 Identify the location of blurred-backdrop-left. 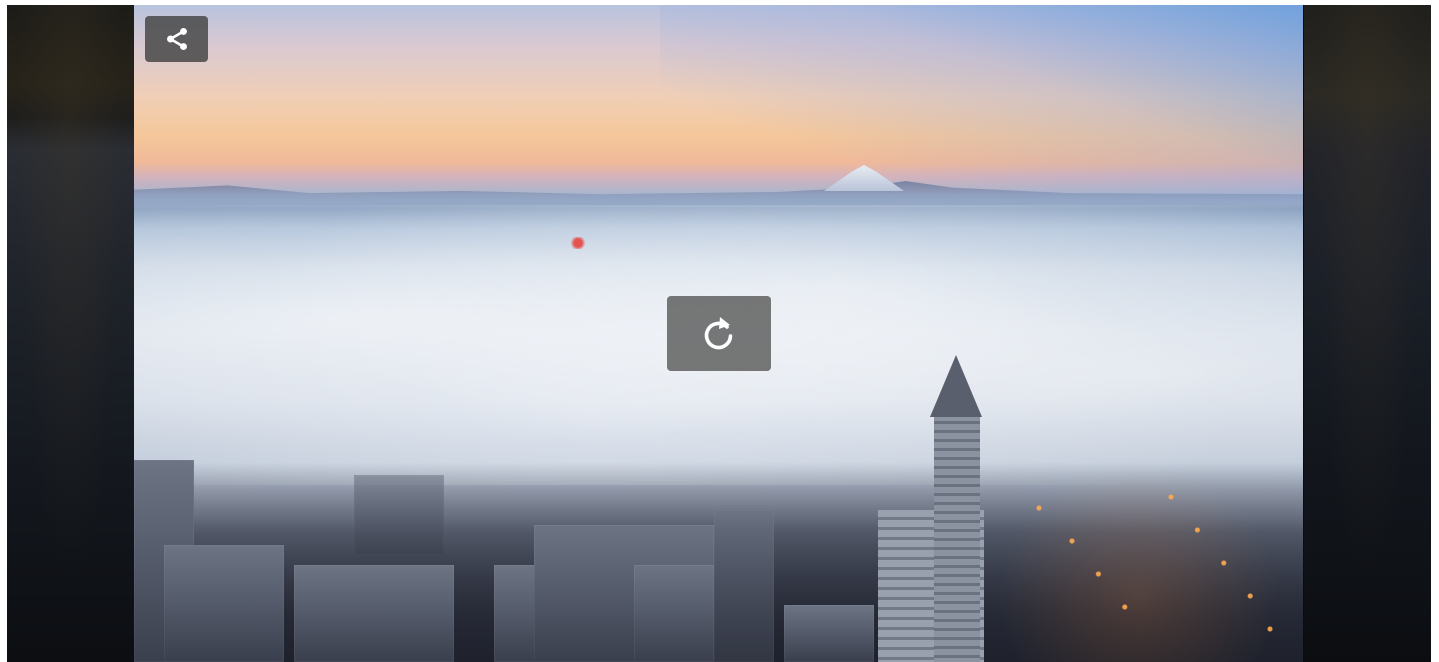
(70, 333).